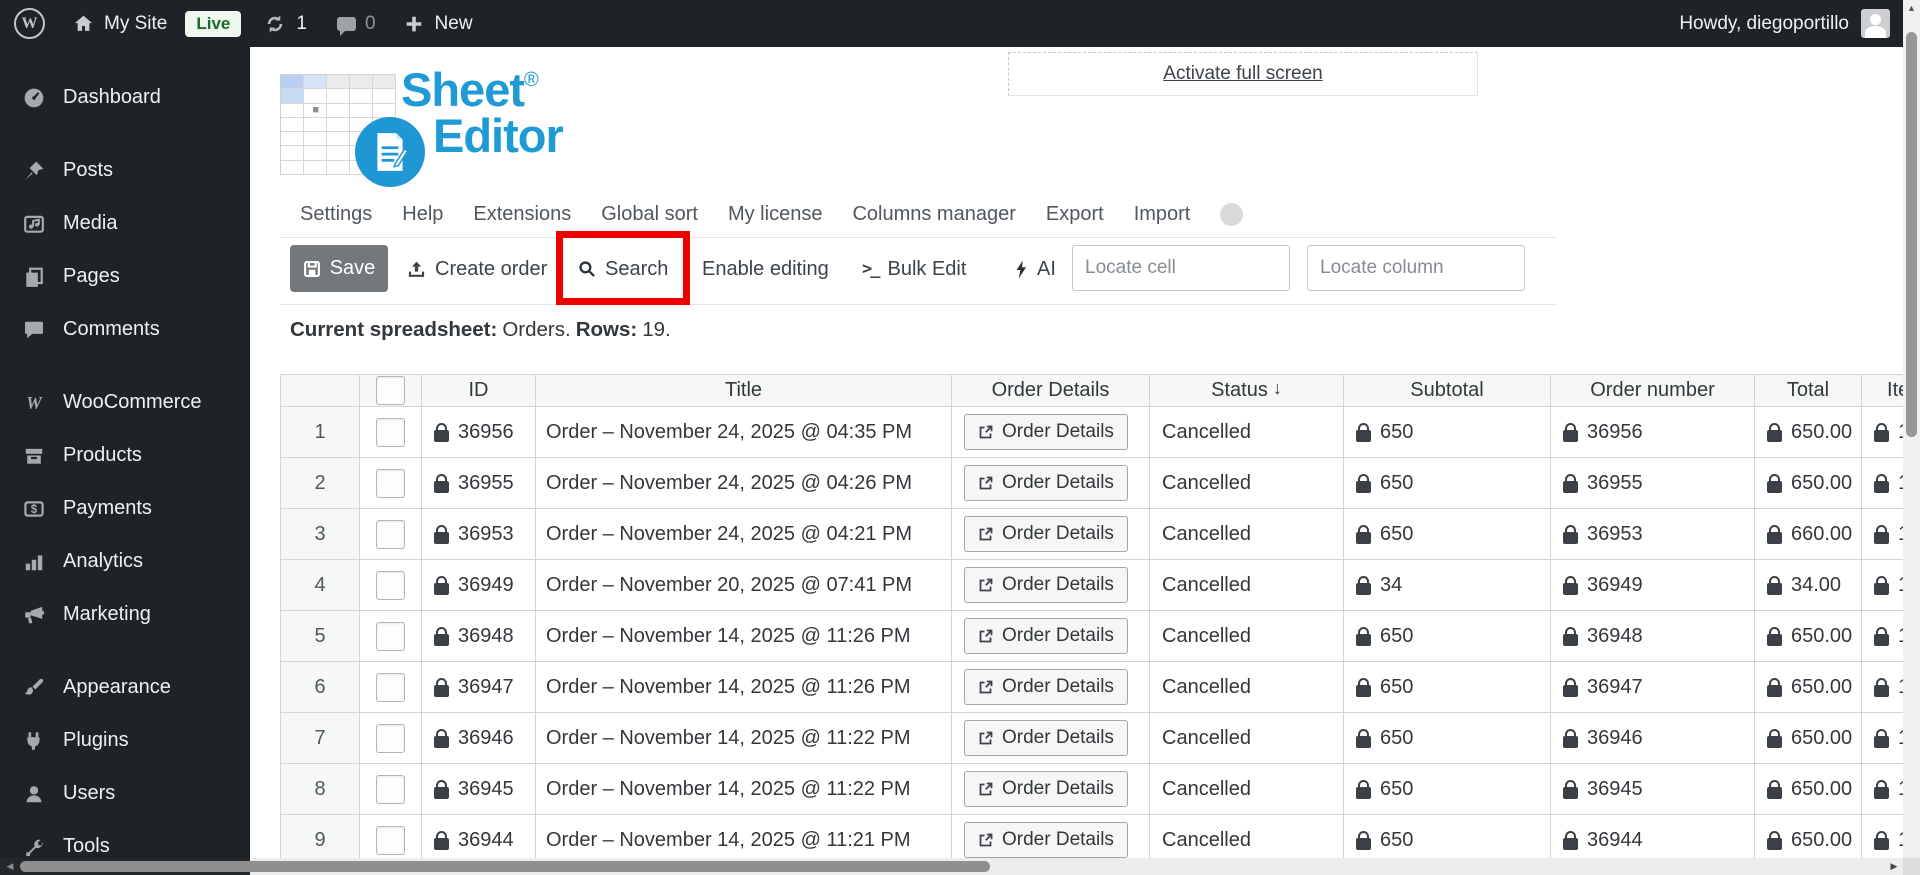 This screenshot has height=875, width=1920. I want to click on order-number-cell: 36949, so click(1653, 585).